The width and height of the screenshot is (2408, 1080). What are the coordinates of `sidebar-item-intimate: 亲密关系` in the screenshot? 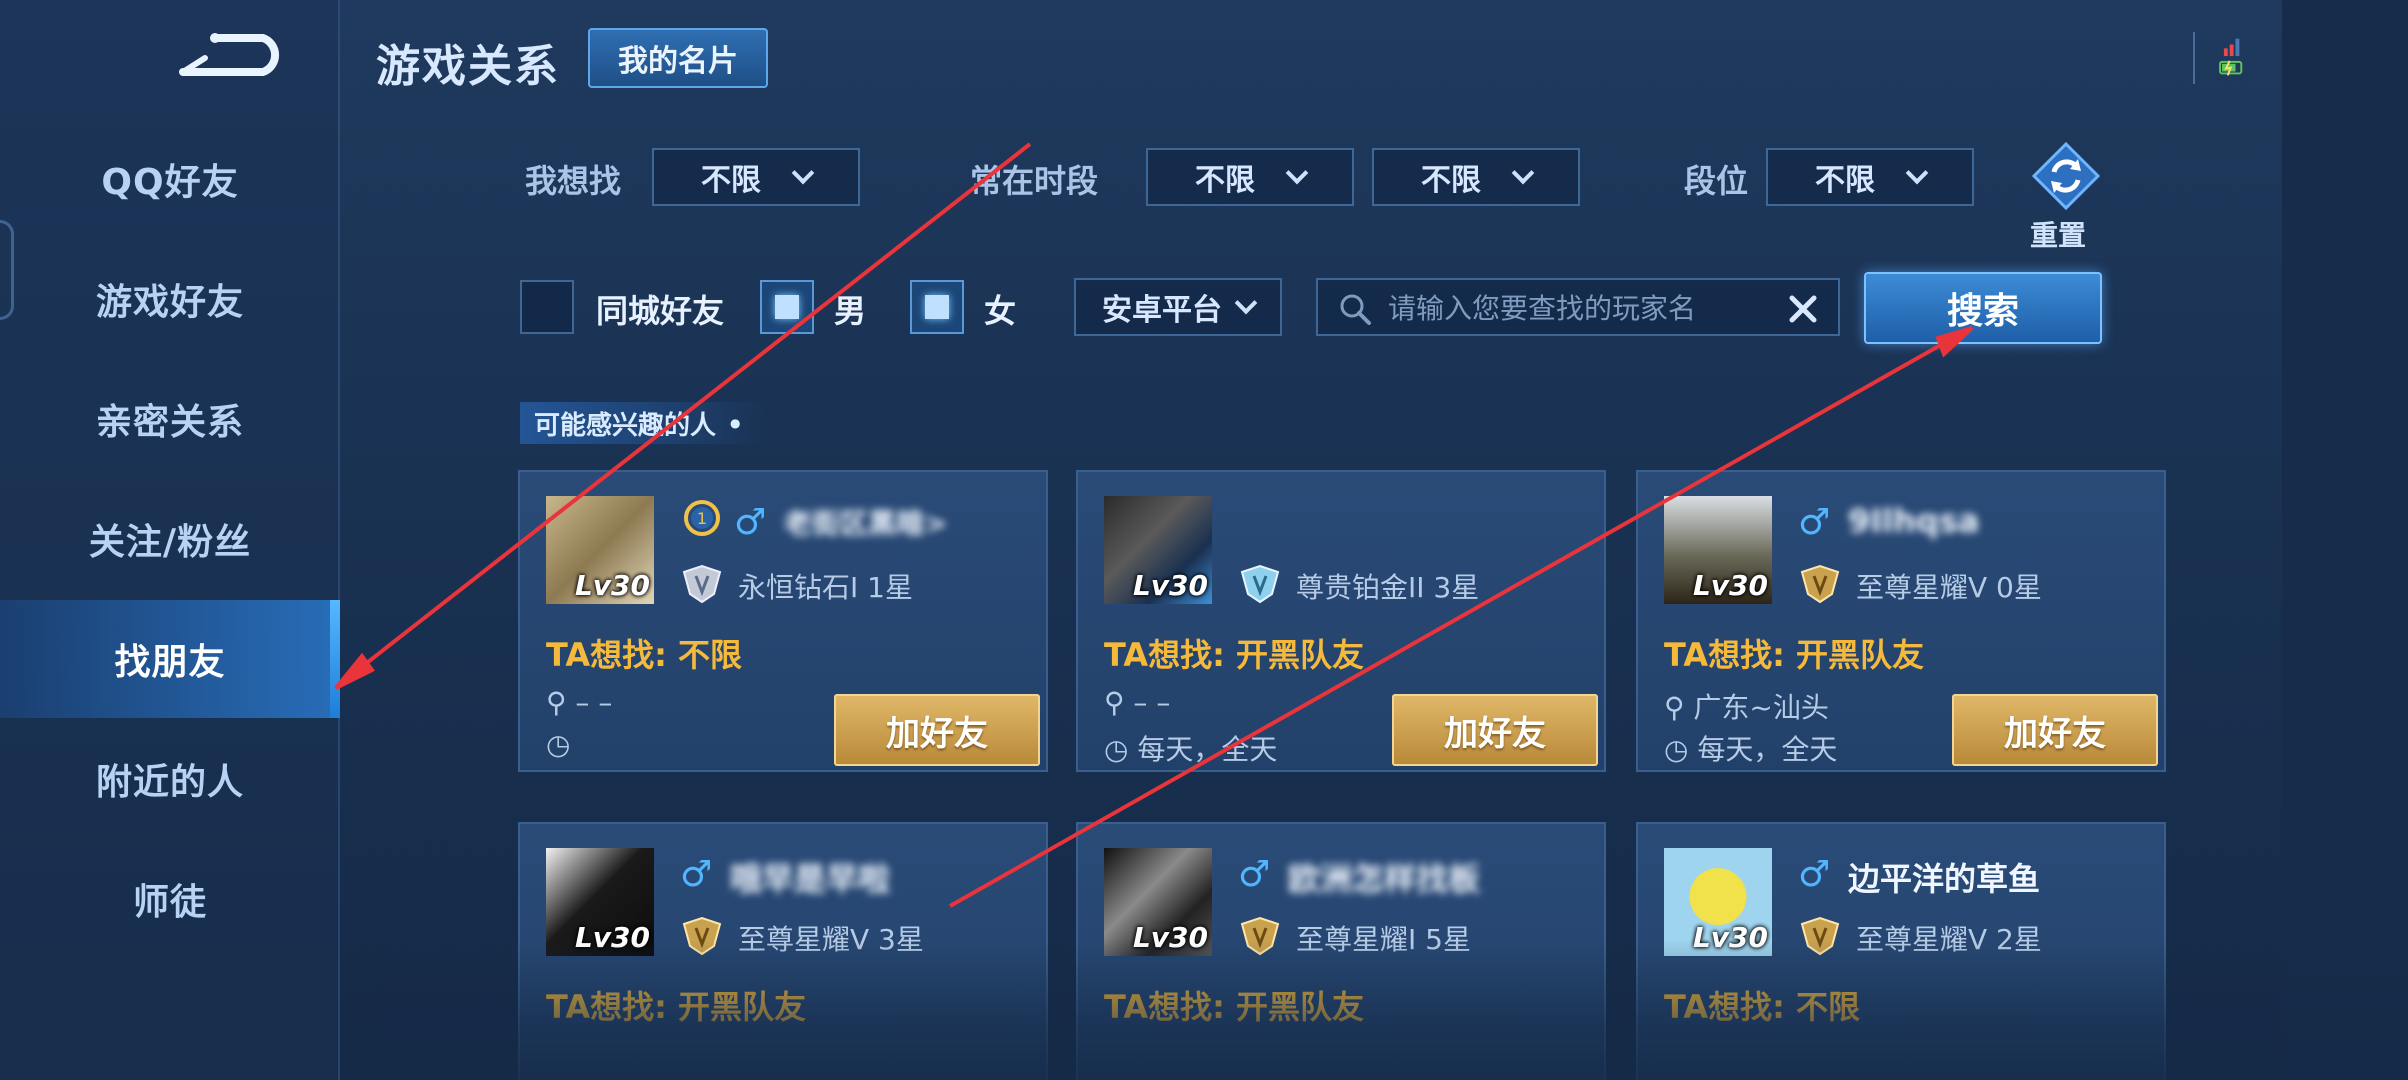 It's located at (170, 419).